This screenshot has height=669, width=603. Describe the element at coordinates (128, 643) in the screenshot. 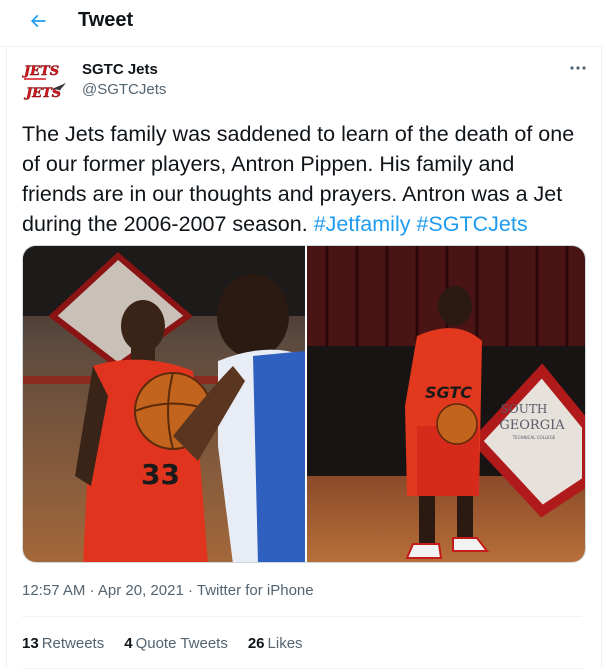

I see `quotes-count: 4` at that location.